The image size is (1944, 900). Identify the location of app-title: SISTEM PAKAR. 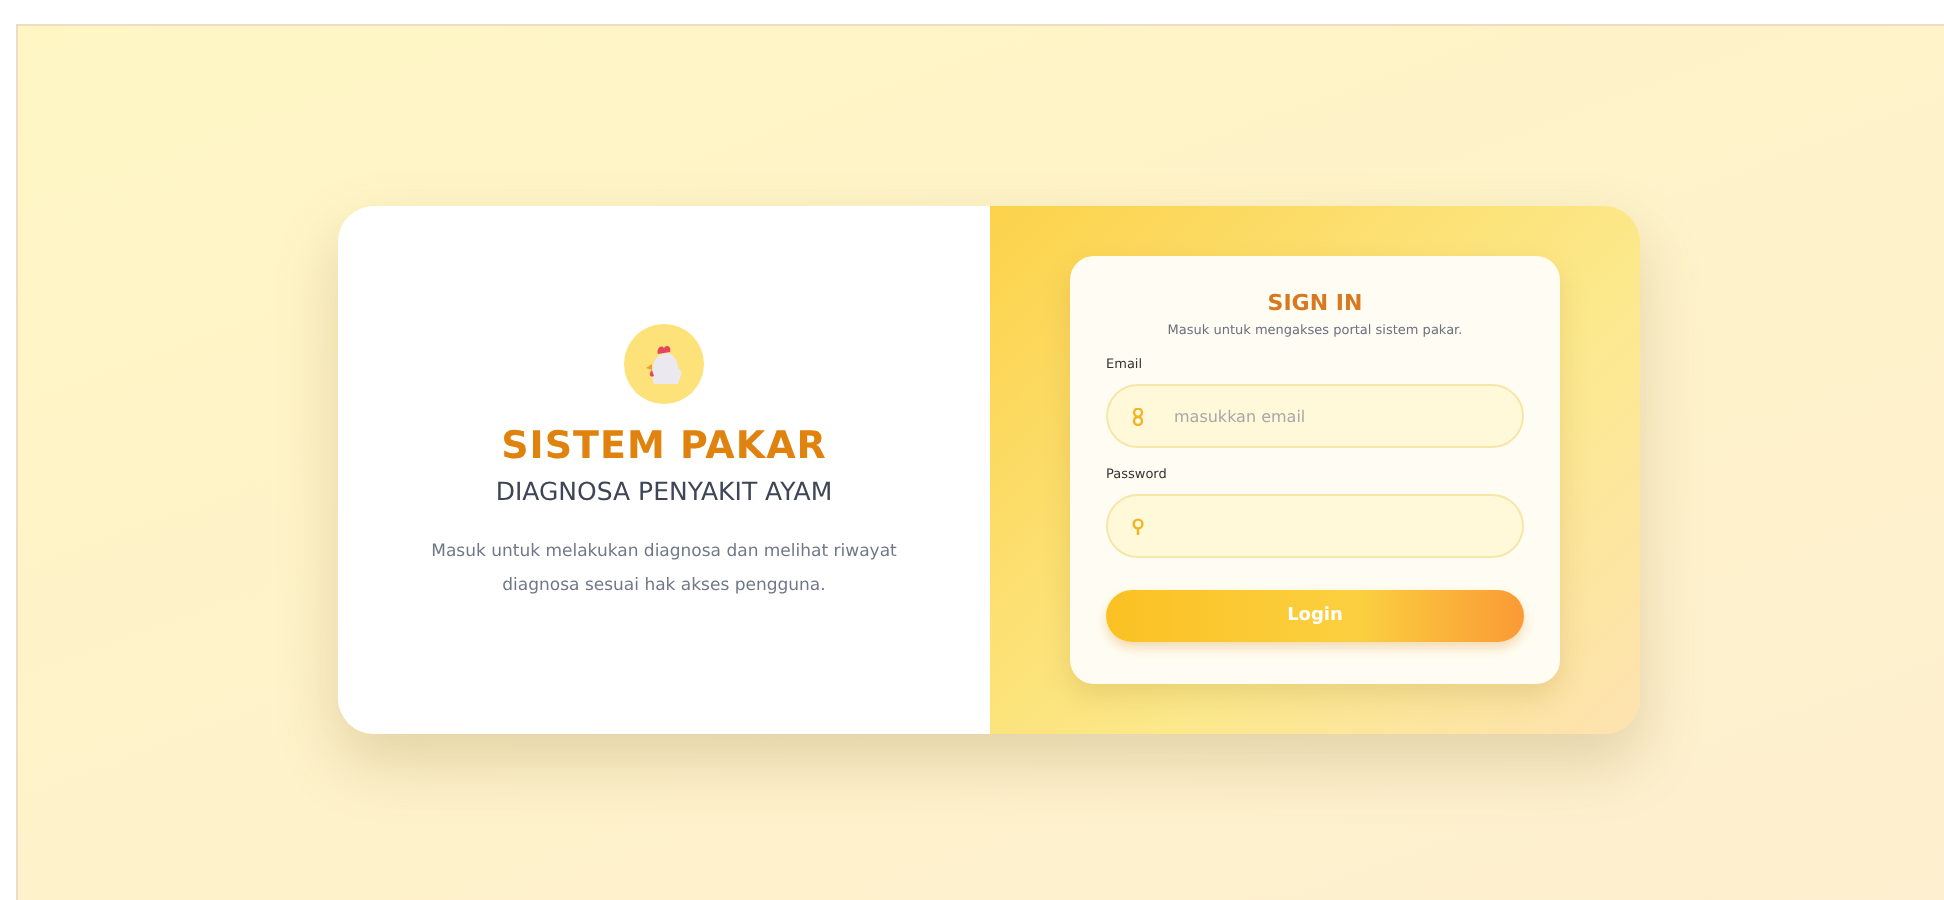
(664, 446).